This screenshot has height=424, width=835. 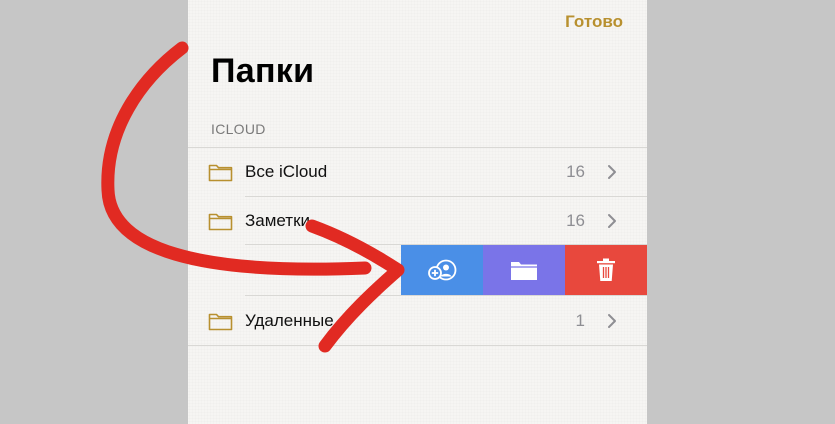 I want to click on done-button: Готово, so click(x=594, y=22).